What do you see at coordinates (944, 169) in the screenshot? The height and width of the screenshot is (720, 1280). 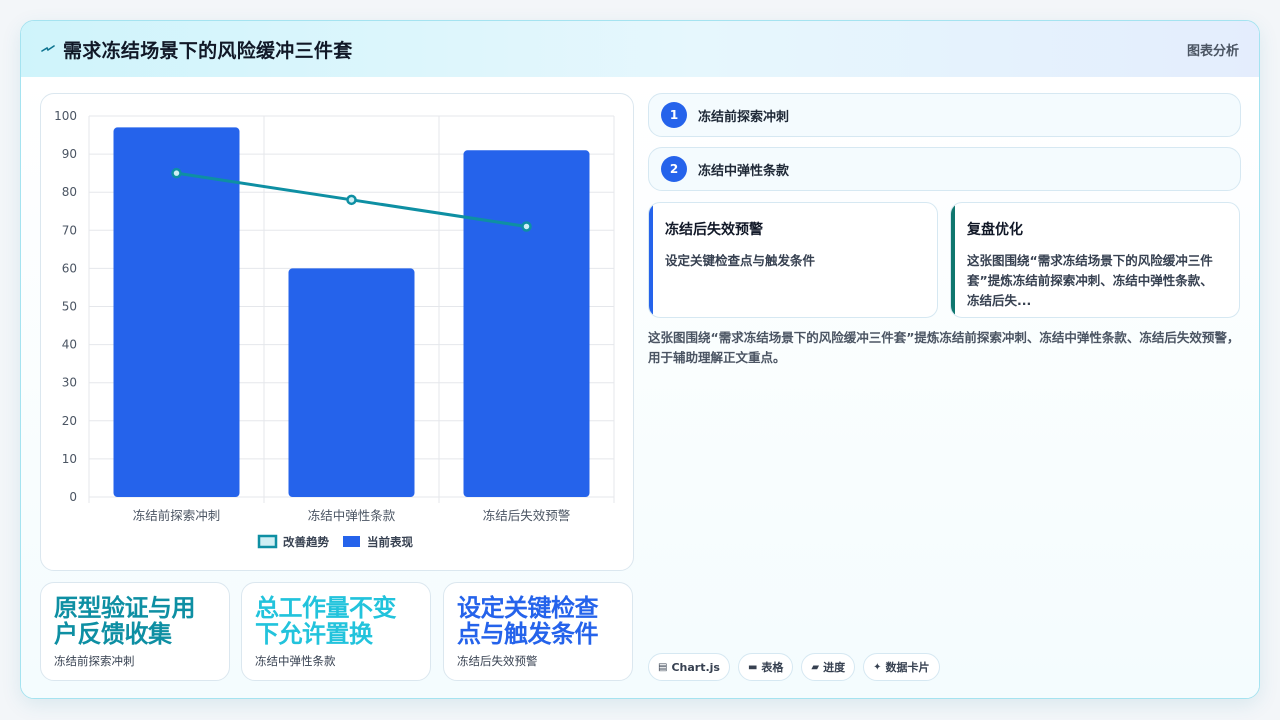 I see `step-item-2: 2 冻结中弹性条款` at bounding box center [944, 169].